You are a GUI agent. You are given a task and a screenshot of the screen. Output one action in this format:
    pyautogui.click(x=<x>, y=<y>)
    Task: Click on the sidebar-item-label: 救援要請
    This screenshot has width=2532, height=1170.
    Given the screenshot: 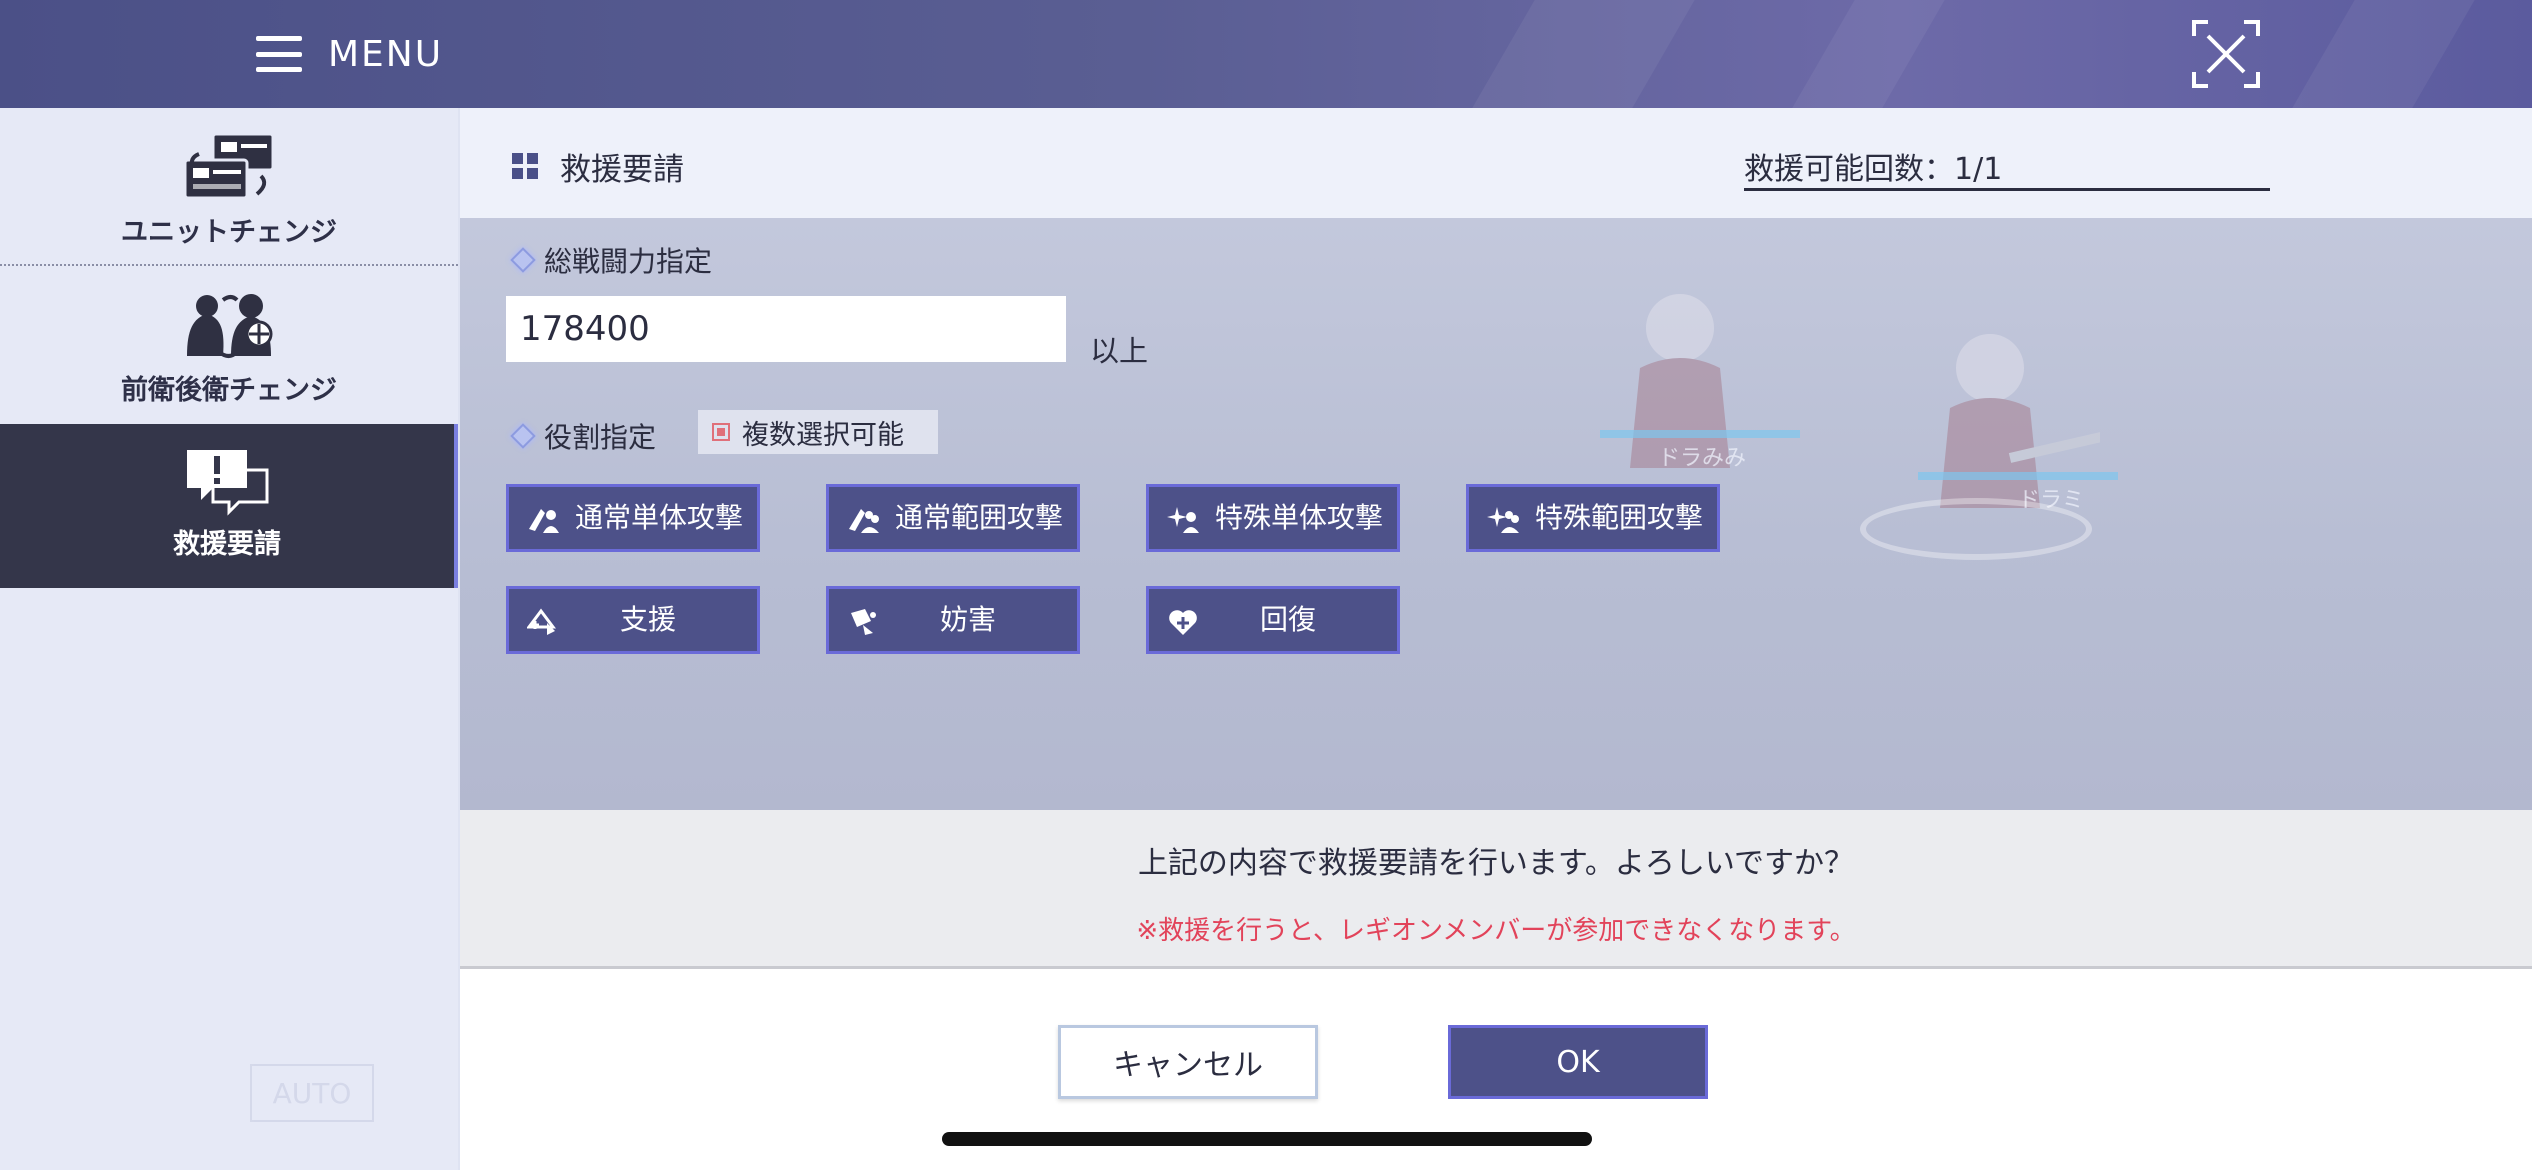 What is the action you would take?
    pyautogui.click(x=227, y=544)
    